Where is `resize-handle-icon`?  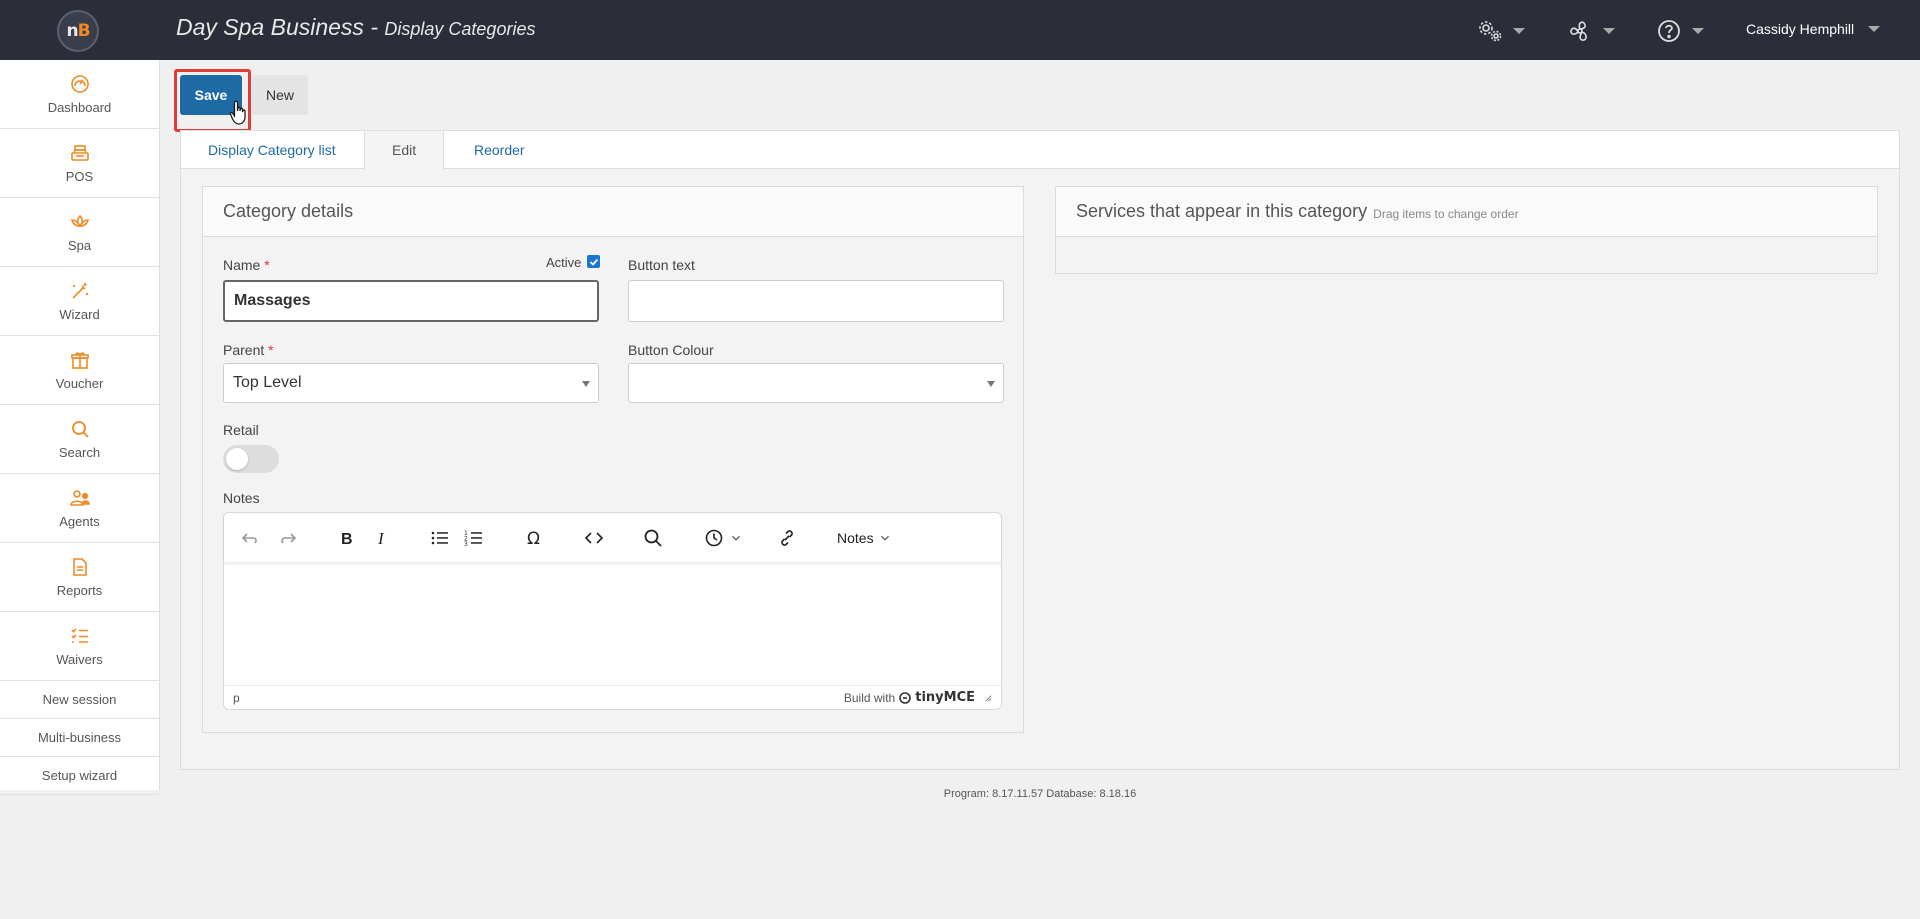 resize-handle-icon is located at coordinates (987, 697).